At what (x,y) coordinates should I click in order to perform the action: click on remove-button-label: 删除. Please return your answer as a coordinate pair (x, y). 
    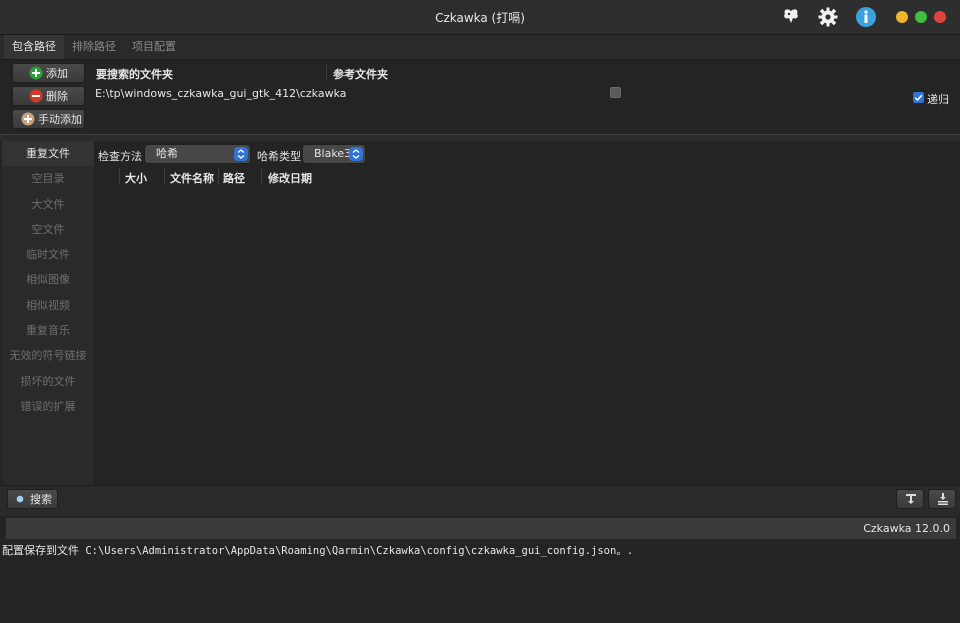
    Looking at the image, I should click on (57, 96).